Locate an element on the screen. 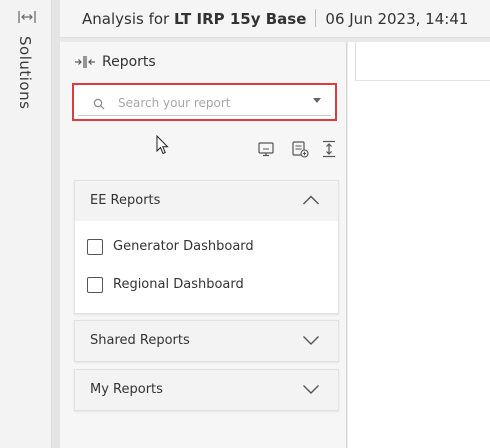  solutions-label: Solutions is located at coordinates (25, 72).